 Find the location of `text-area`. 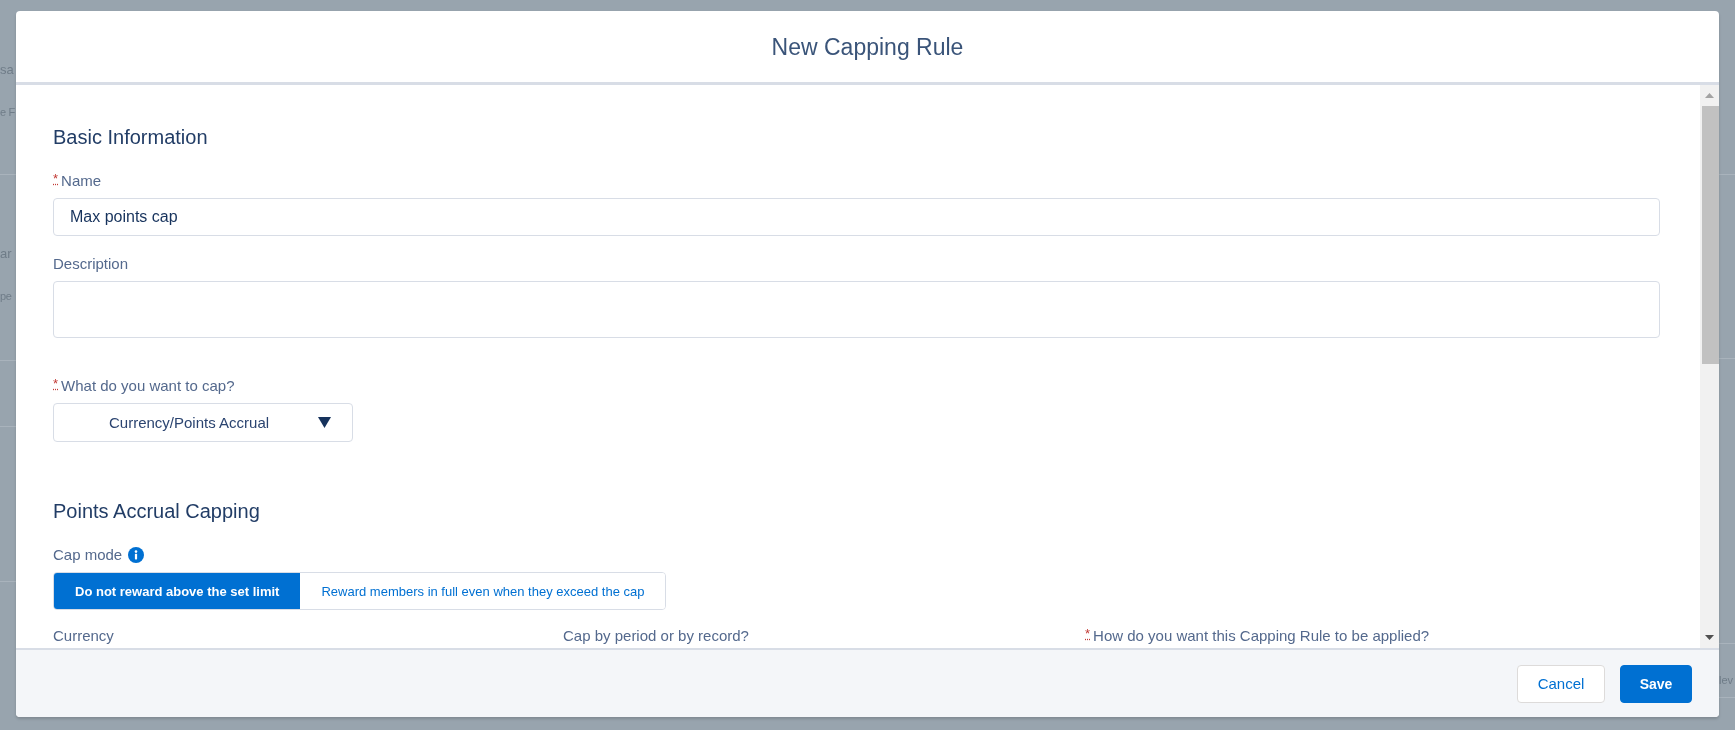

text-area is located at coordinates (856, 309).